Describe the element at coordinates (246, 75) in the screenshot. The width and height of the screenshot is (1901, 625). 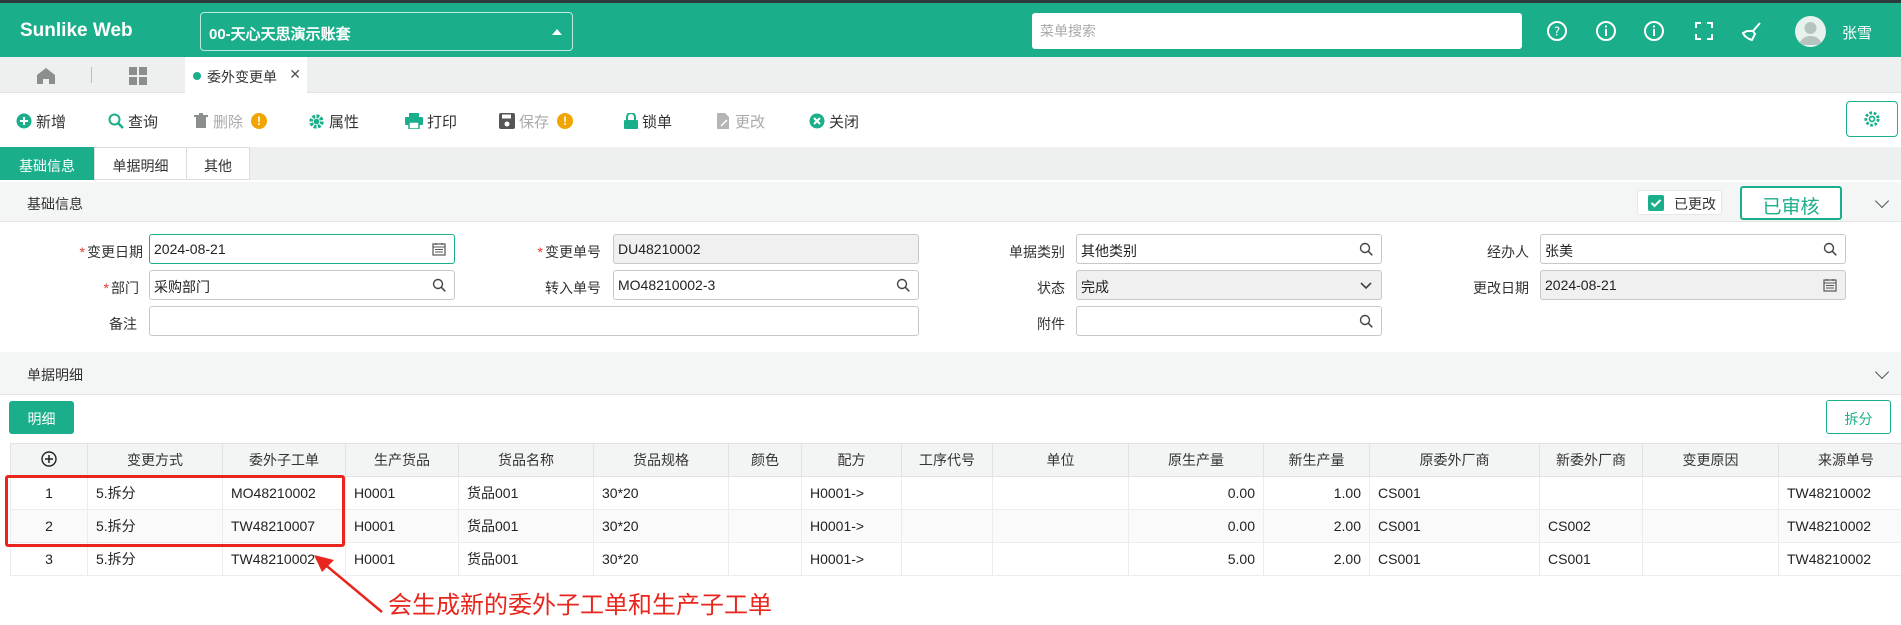
I see `tab-outsource-change: 委外变更单 ✕` at that location.